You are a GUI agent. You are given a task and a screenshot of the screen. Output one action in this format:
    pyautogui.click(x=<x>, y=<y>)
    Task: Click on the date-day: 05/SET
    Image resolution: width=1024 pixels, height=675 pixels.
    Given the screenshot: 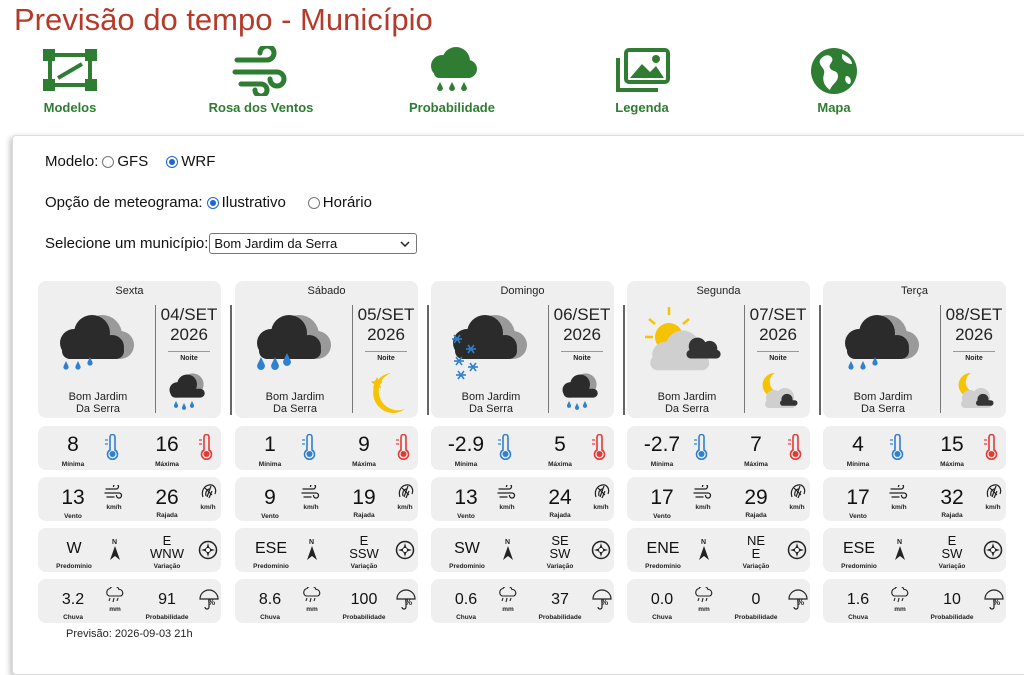 What is the action you would take?
    pyautogui.click(x=386, y=314)
    